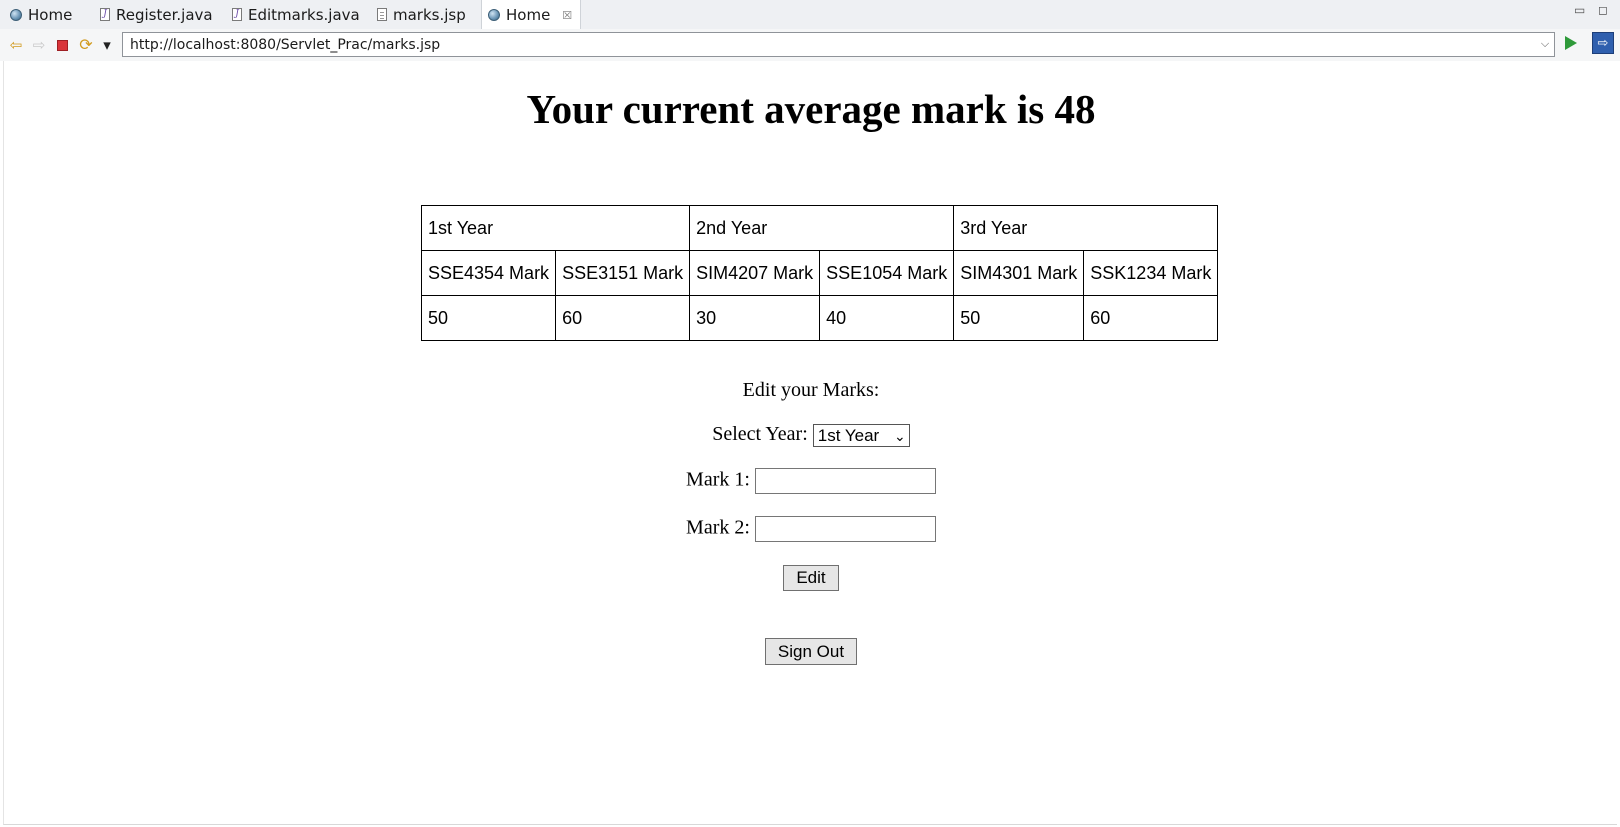  I want to click on edit-marks-title: Edit your Marks:, so click(811, 390).